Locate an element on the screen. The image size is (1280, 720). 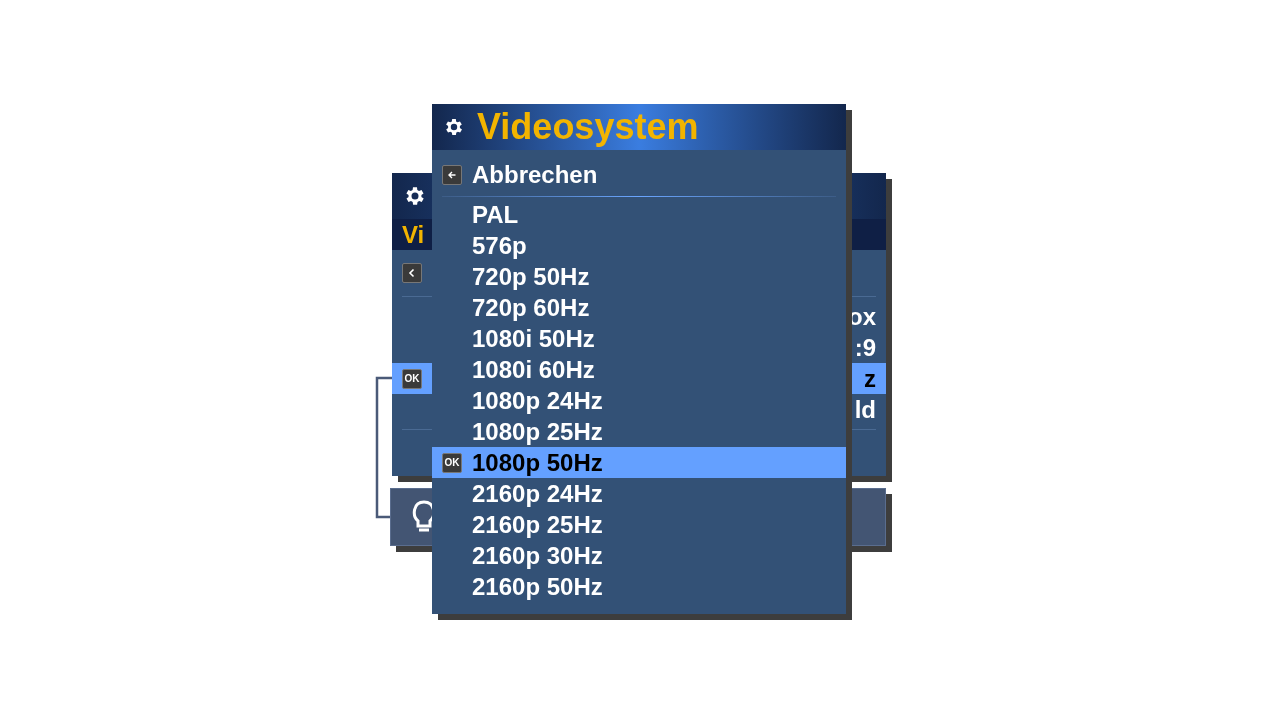
option-item: 2160p 50Hz is located at coordinates (639, 586).